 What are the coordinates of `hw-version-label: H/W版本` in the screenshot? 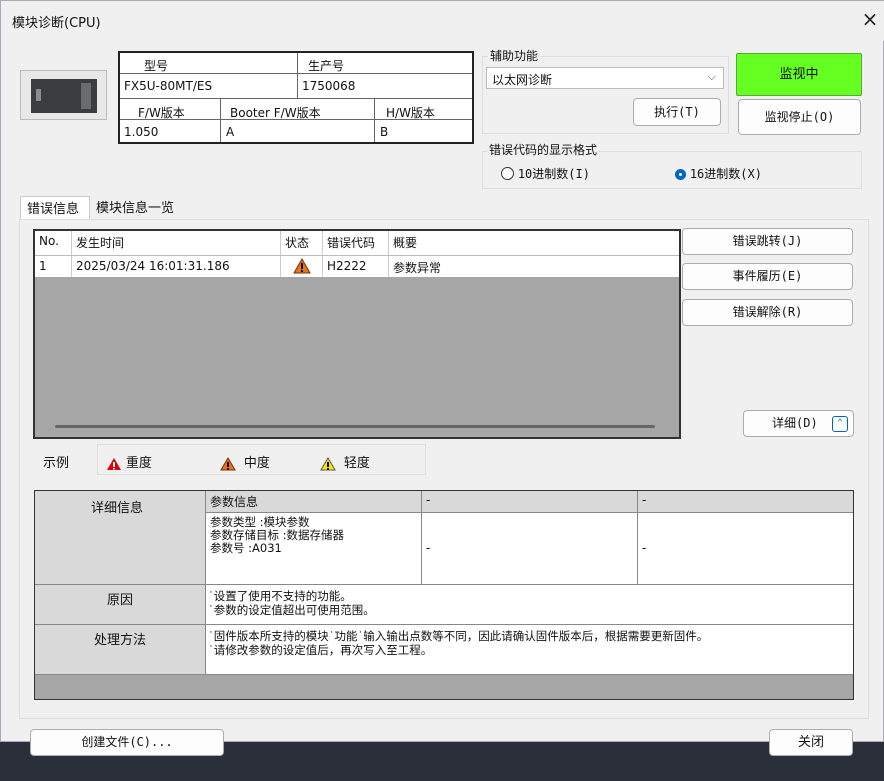 It's located at (410, 113).